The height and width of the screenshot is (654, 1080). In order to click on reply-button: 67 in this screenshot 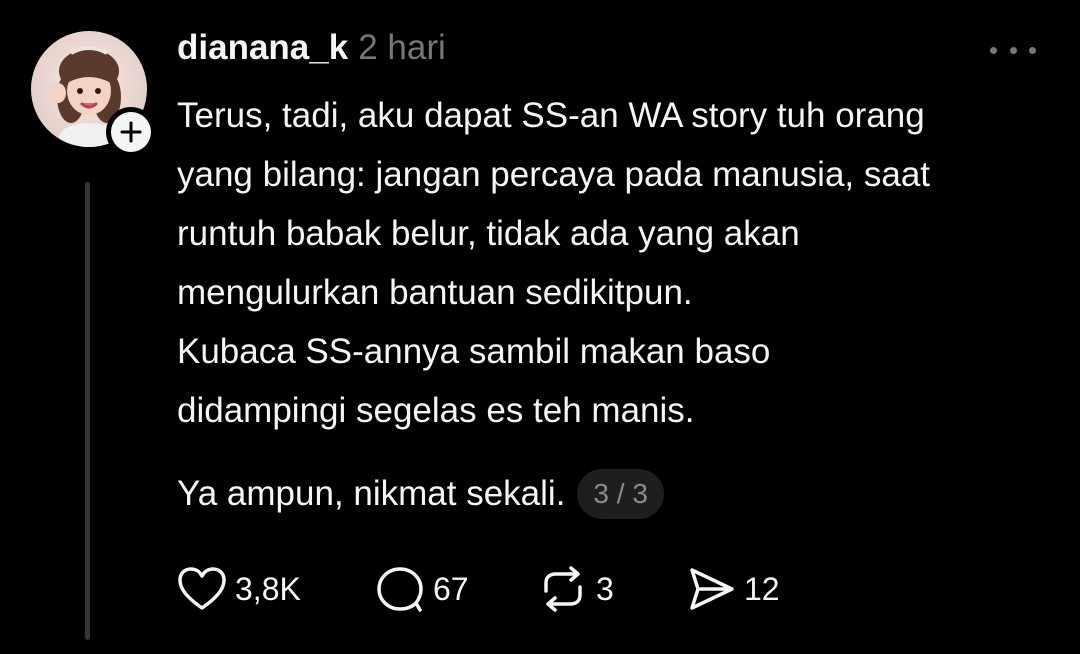, I will do `click(456, 589)`.